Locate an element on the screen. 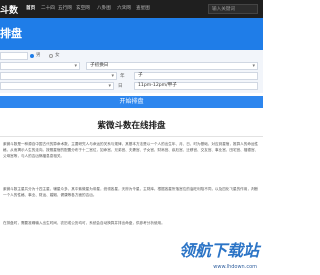  divider is located at coordinates (131, 136).